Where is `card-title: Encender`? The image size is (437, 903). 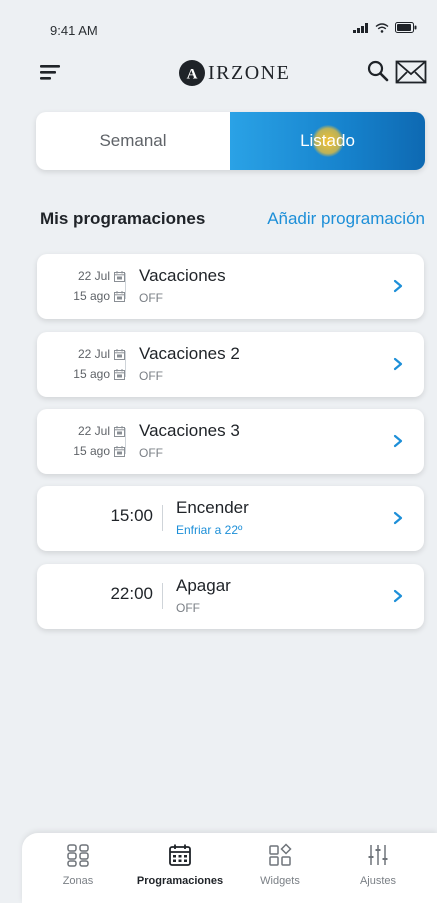
card-title: Encender is located at coordinates (212, 507).